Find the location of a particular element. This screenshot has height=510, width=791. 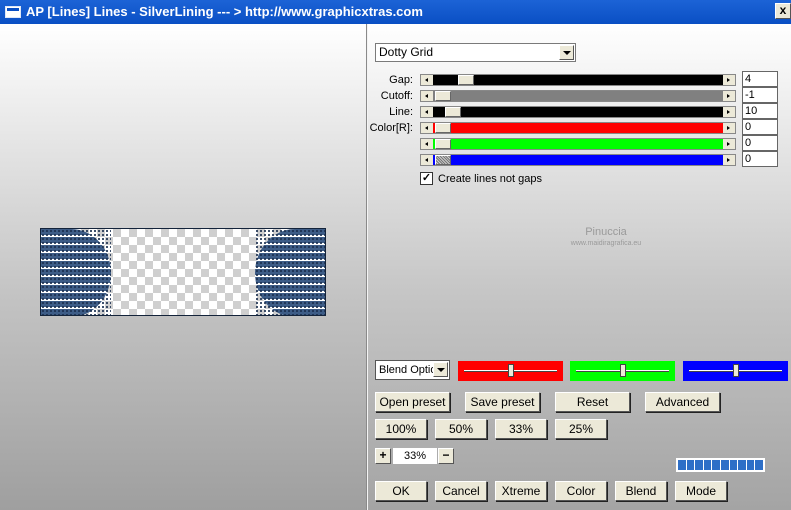

color-blue-slider is located at coordinates (578, 160).